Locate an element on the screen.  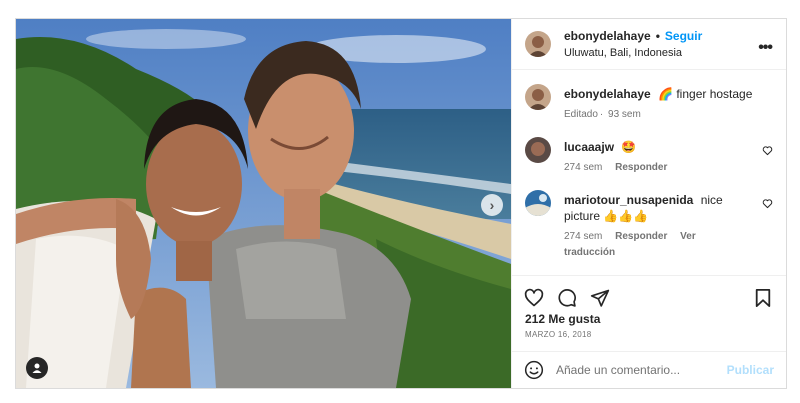
caption-text: finger hostage is located at coordinates (714, 93).